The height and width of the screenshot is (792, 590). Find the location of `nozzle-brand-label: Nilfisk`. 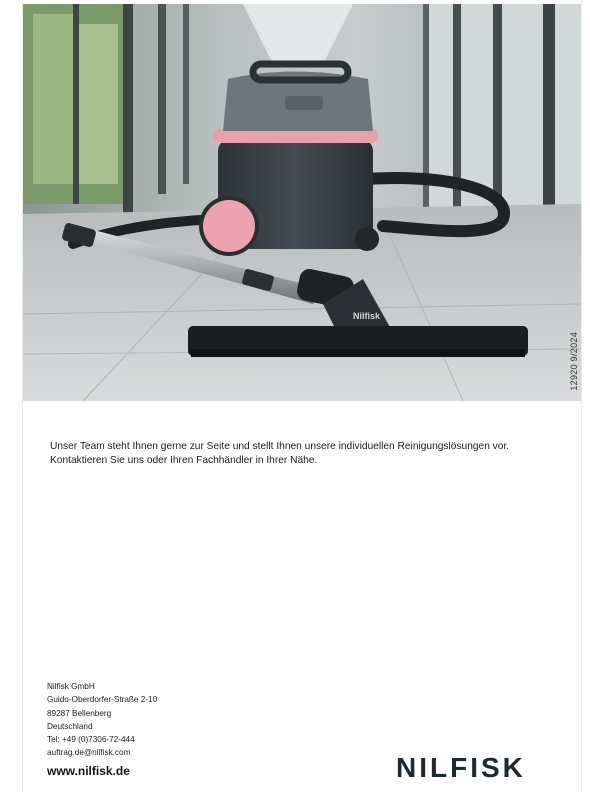

nozzle-brand-label: Nilfisk is located at coordinates (367, 316).